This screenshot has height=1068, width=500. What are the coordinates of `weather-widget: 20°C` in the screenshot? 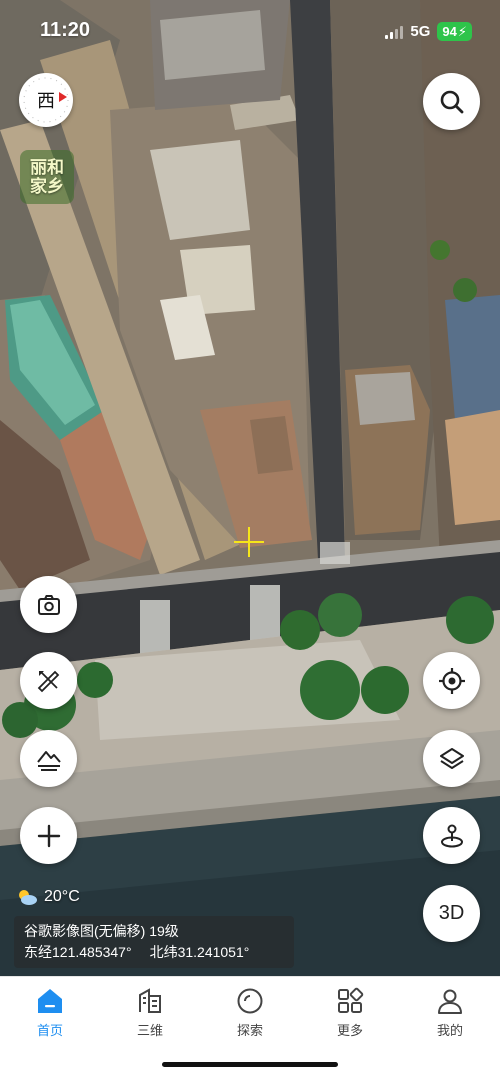 It's located at (48, 897).